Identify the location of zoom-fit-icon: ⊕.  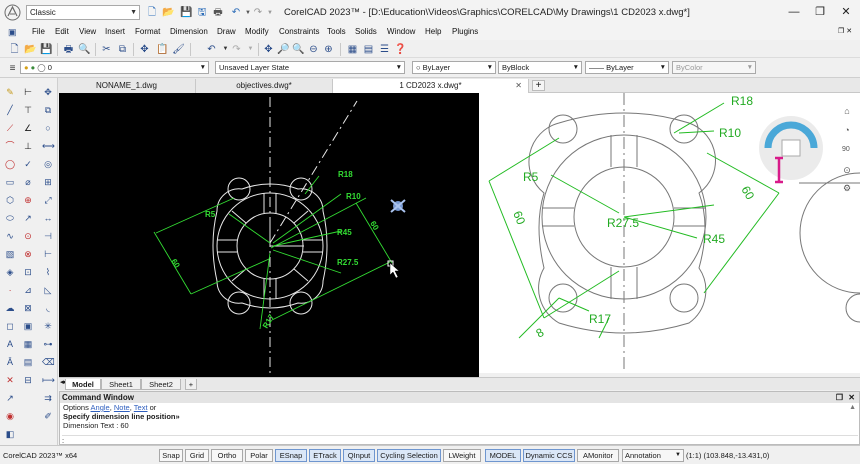
(328, 49).